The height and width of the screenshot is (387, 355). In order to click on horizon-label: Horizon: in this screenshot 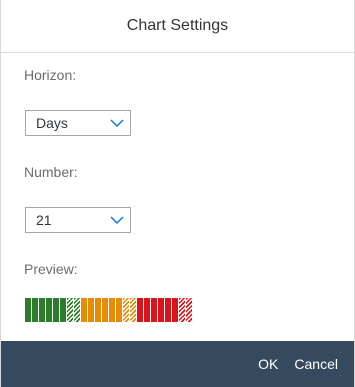, I will do `click(50, 75)`.